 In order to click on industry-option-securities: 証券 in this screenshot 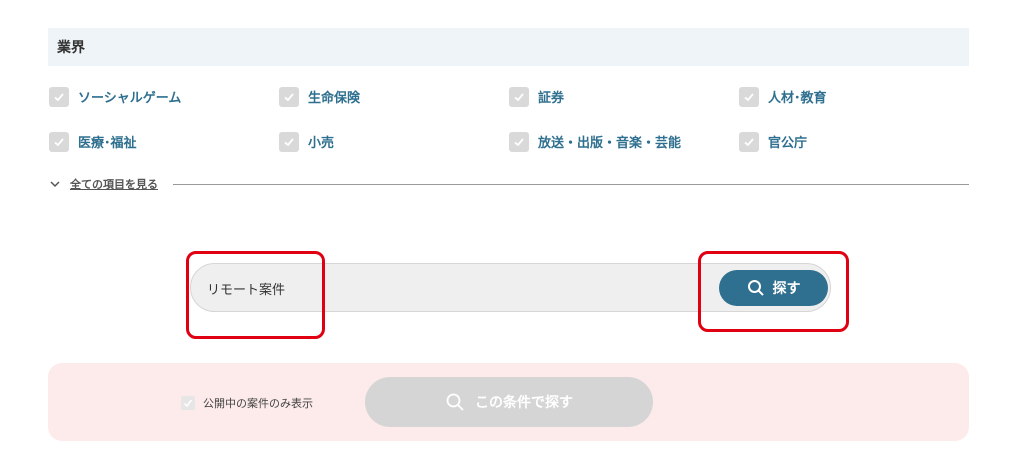, I will do `click(624, 96)`.